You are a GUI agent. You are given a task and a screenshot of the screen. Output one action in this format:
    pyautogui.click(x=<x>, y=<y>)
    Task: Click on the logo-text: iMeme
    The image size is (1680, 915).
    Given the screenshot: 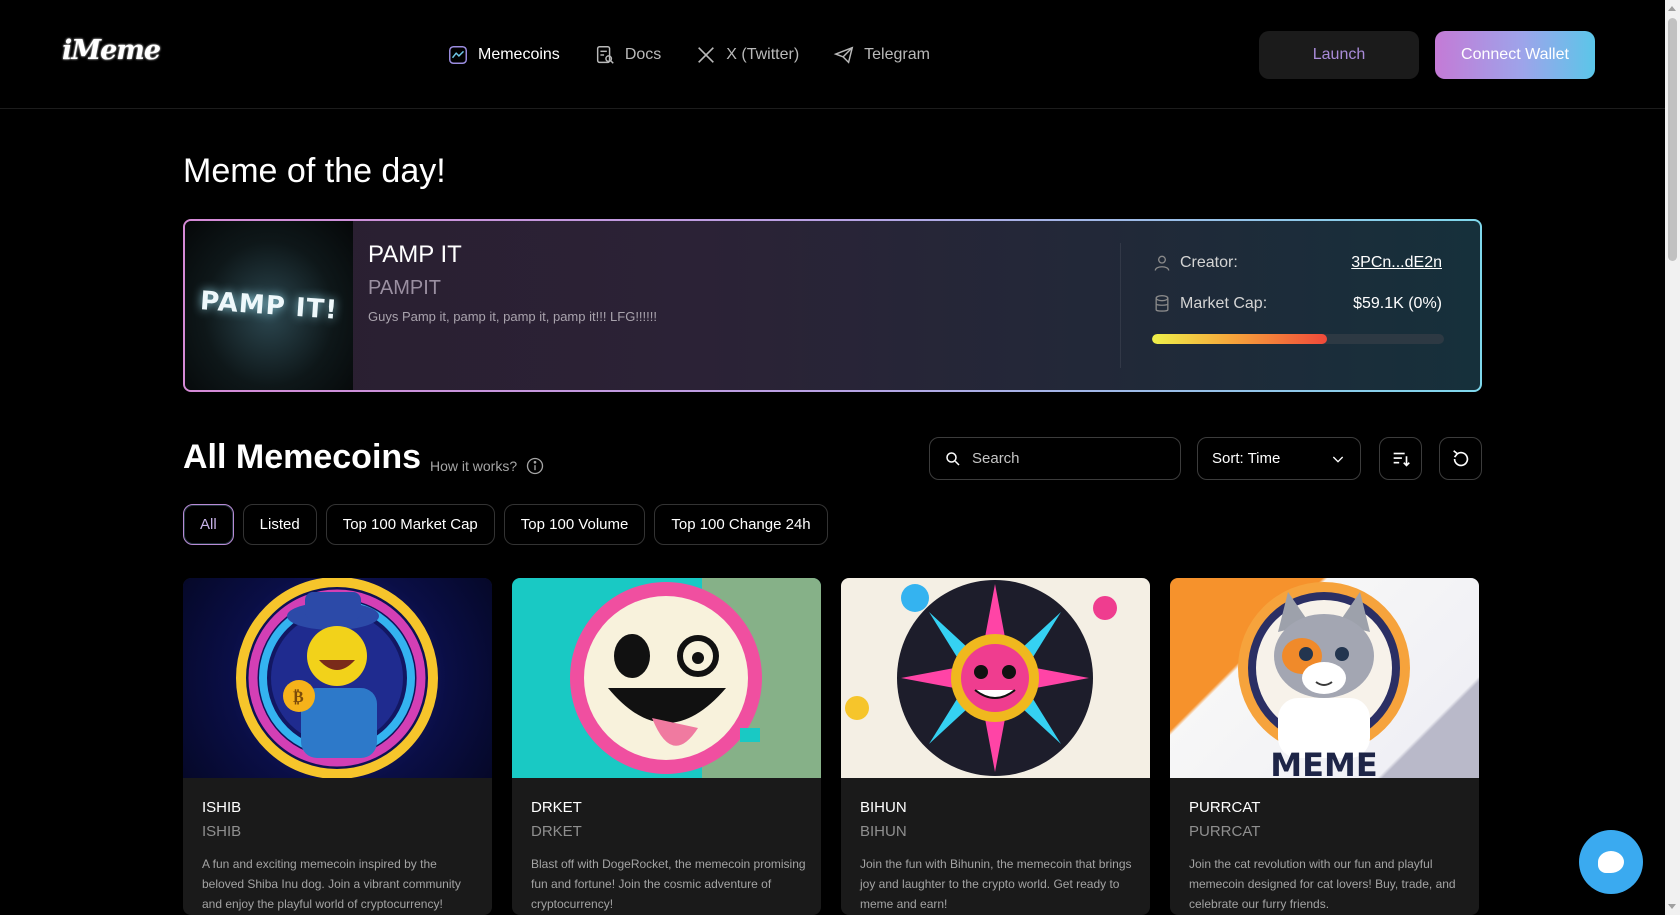 What is the action you would take?
    pyautogui.click(x=111, y=50)
    